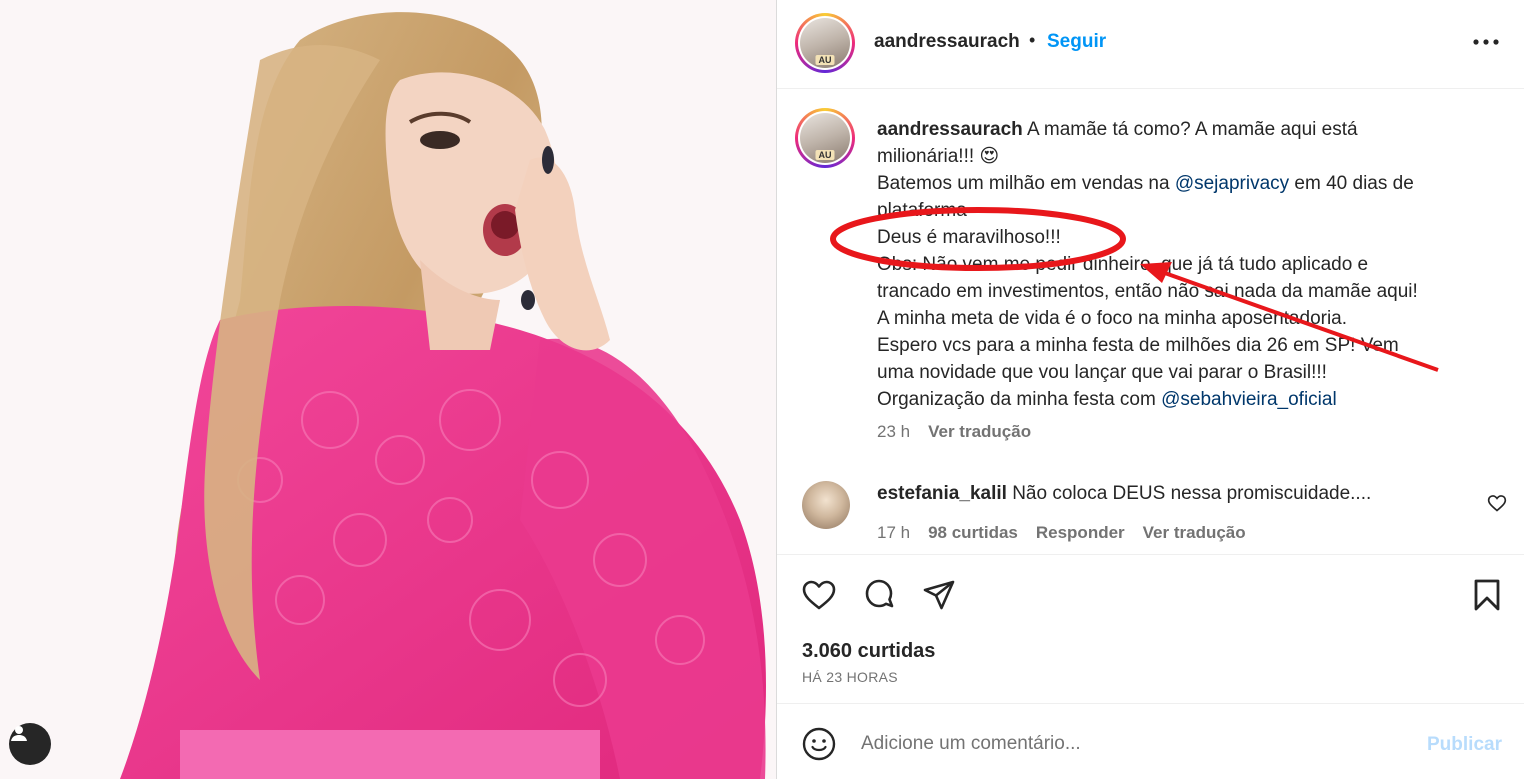  Describe the element at coordinates (850, 677) in the screenshot. I see `post-timestamp: HÁ 23 HORAS` at that location.